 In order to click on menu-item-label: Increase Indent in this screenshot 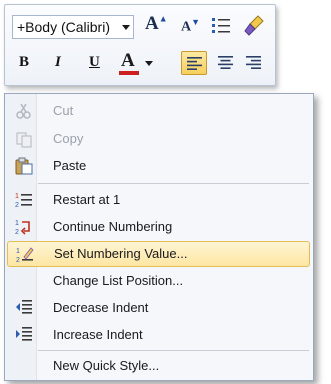, I will do `click(98, 334)`.